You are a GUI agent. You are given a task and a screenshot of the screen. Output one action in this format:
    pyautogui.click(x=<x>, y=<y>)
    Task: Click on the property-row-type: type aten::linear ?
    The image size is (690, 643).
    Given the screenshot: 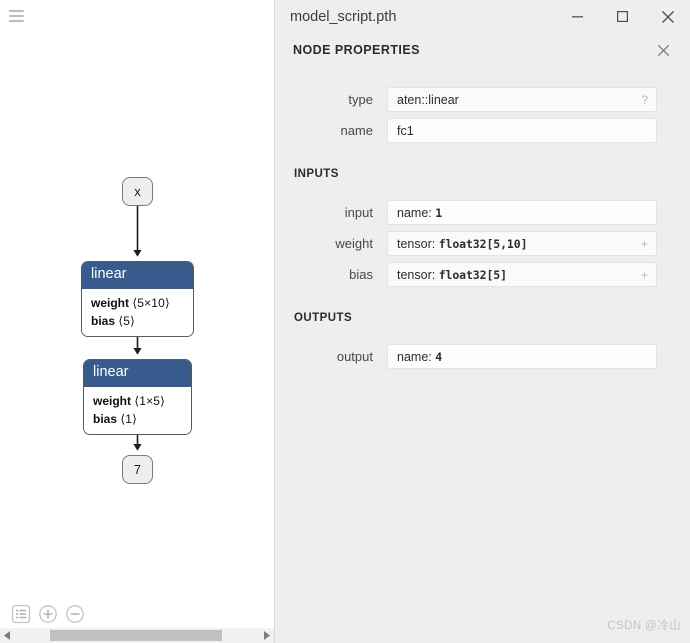 What is the action you would take?
    pyautogui.click(x=482, y=99)
    